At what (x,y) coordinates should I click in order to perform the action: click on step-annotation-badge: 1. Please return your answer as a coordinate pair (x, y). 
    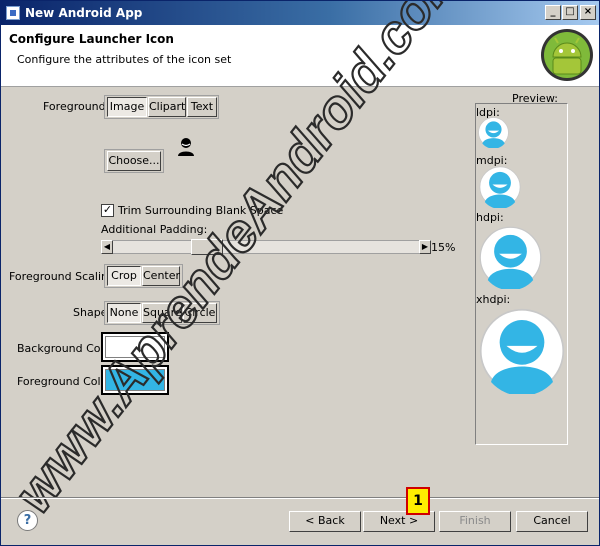
    Looking at the image, I should click on (418, 501).